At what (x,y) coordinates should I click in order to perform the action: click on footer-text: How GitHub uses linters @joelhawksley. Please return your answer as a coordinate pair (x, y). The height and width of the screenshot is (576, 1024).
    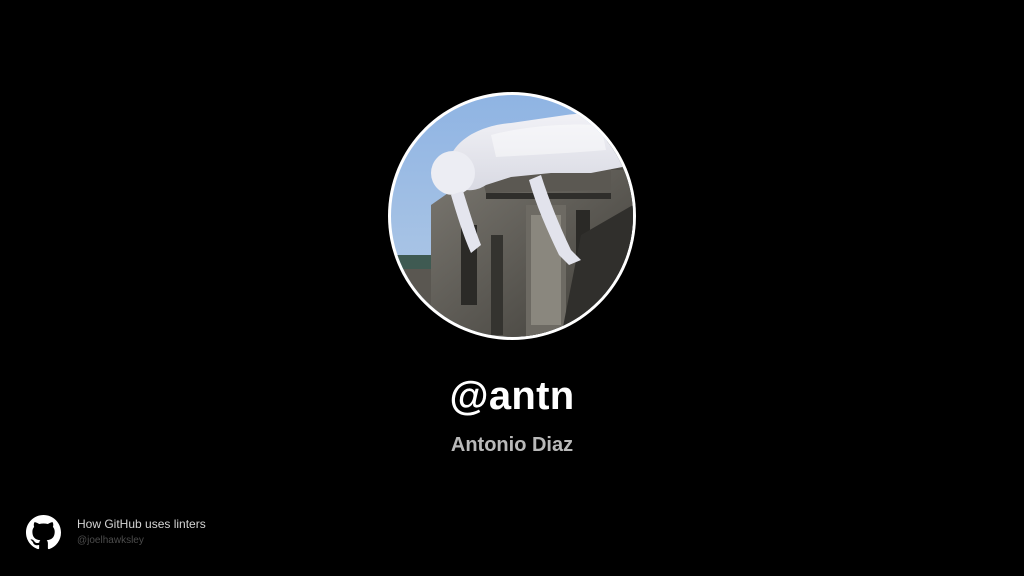
    Looking at the image, I should click on (141, 532).